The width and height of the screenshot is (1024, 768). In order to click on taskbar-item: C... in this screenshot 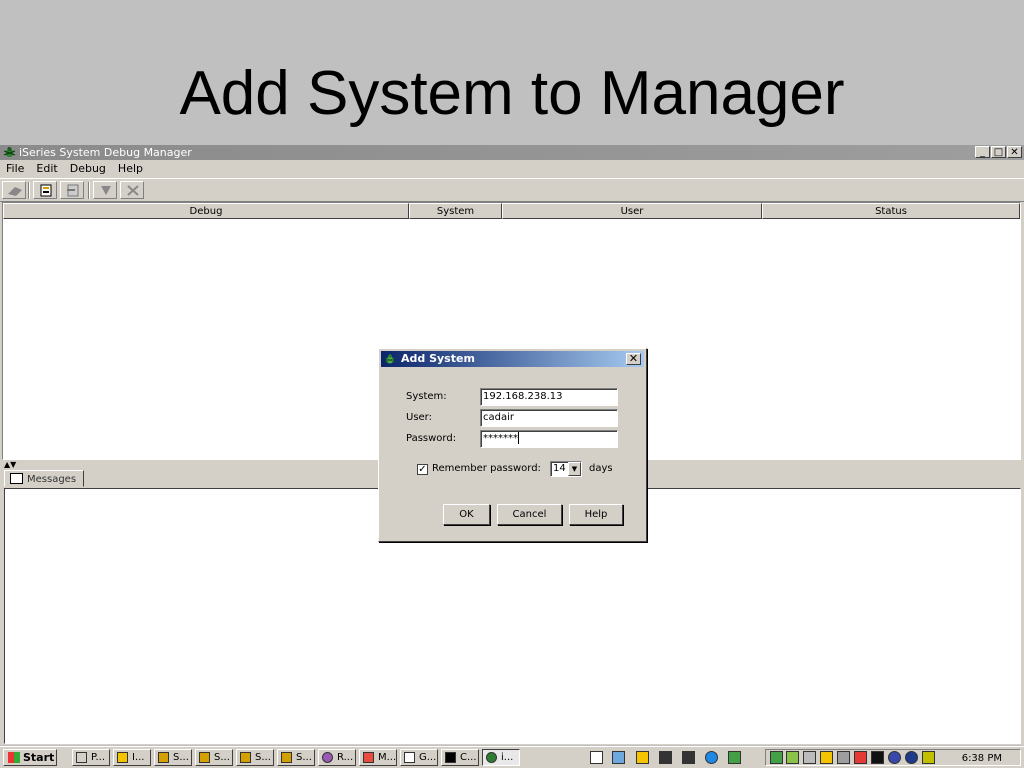, I will do `click(460, 757)`.